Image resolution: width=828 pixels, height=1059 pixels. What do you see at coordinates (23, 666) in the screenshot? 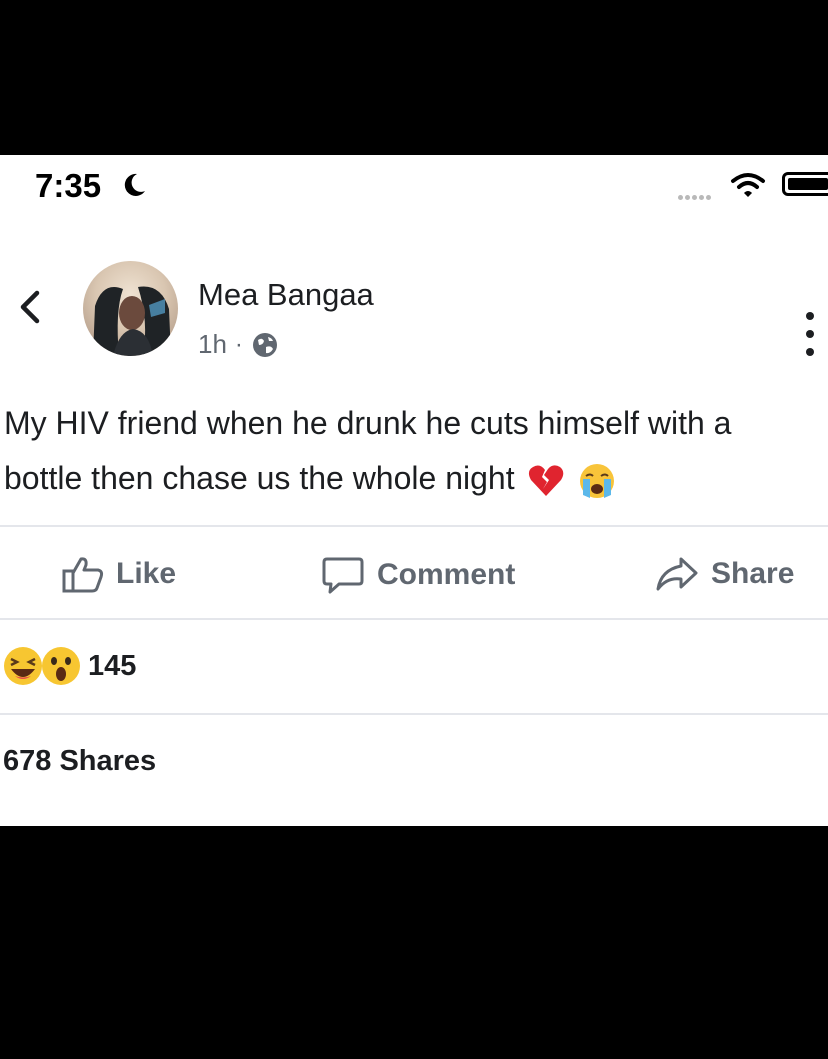
I see `laughing-reaction-icon` at bounding box center [23, 666].